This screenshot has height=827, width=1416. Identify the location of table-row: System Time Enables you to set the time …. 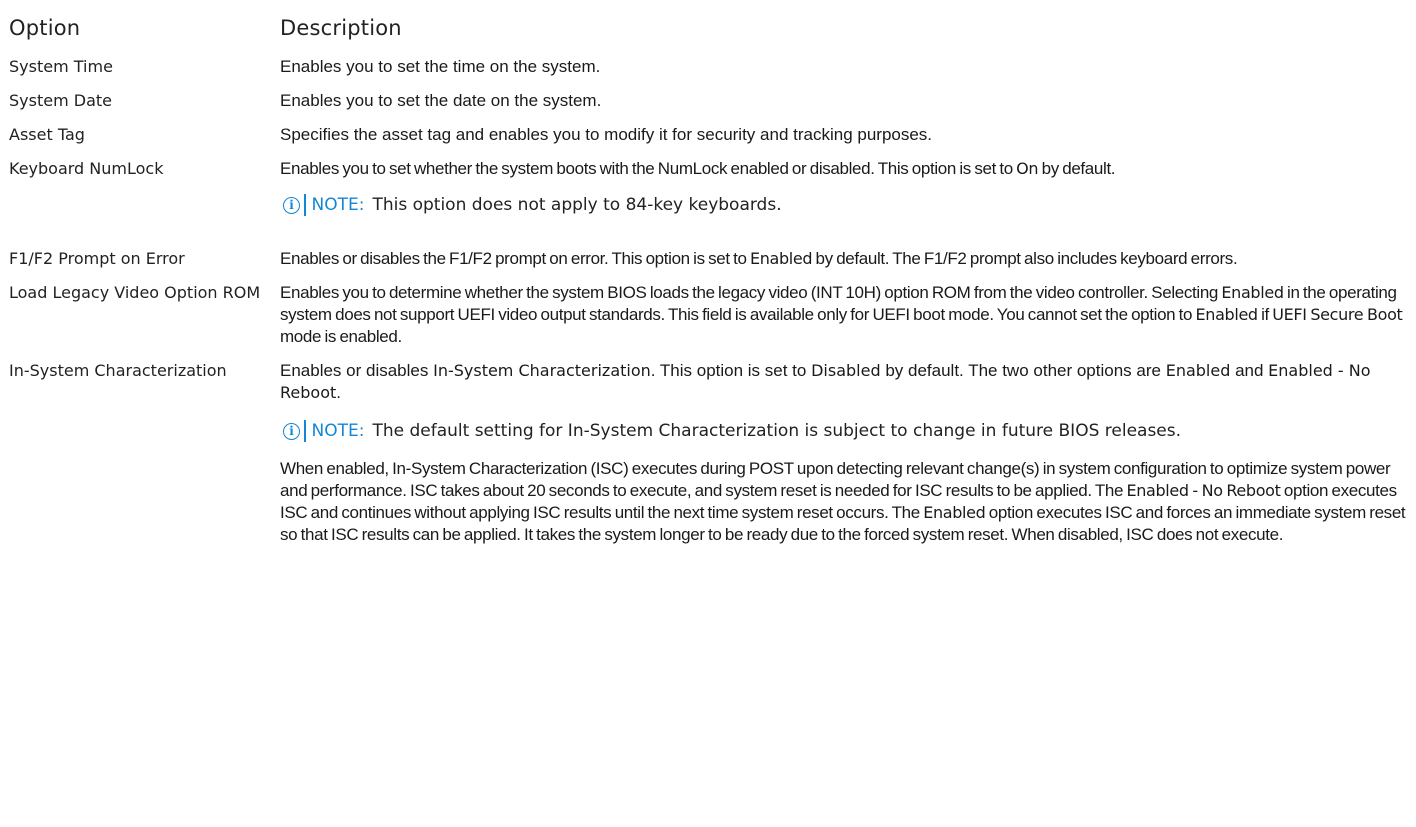
(709, 67).